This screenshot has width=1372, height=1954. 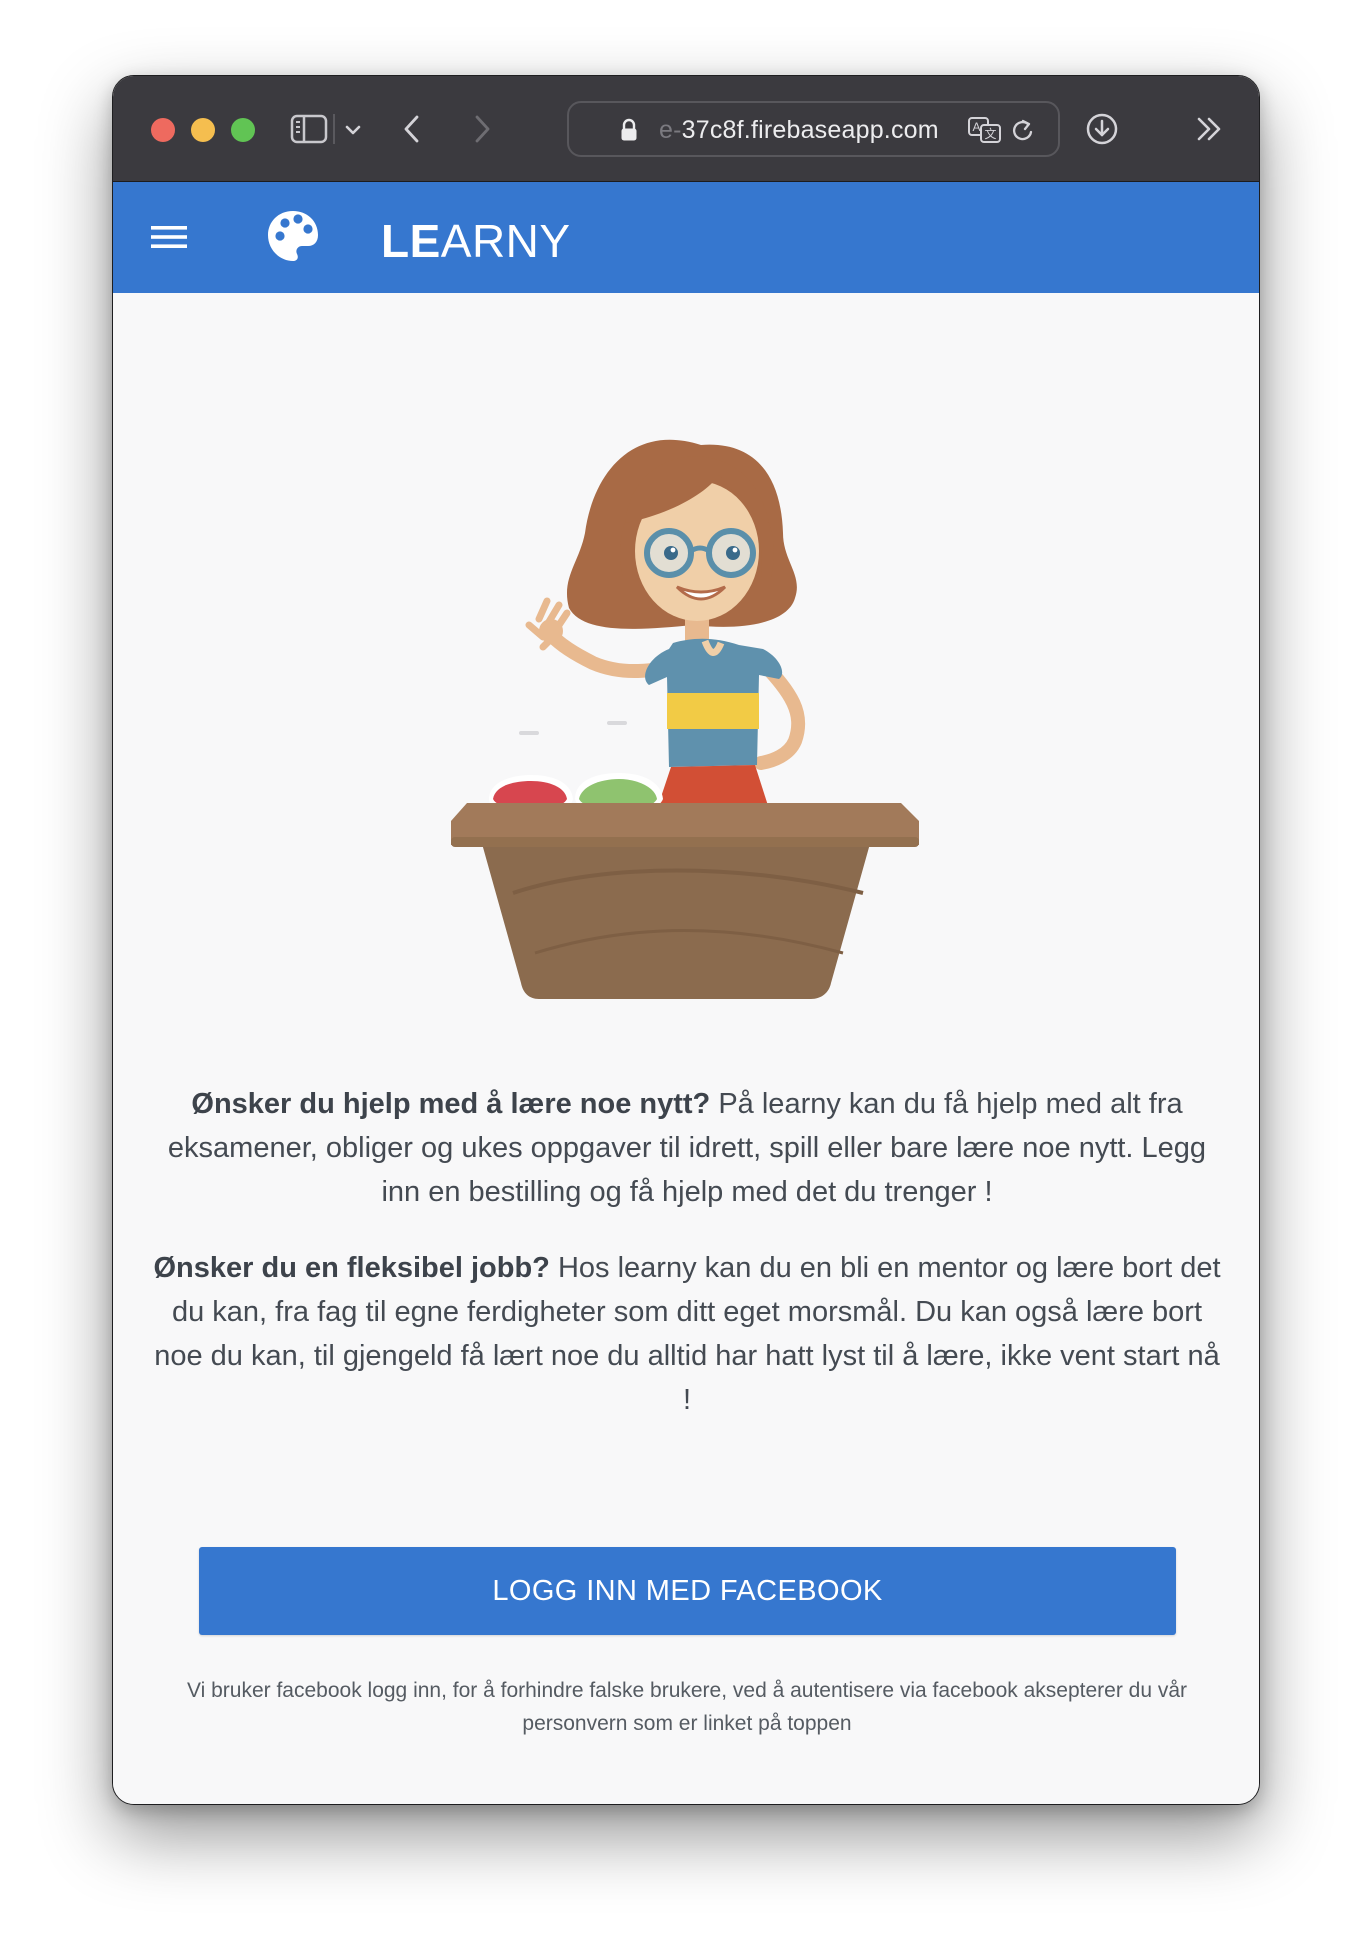 I want to click on browser-toolbar: e-37c8f.firebaseapp.com A 文, so click(x=686, y=129).